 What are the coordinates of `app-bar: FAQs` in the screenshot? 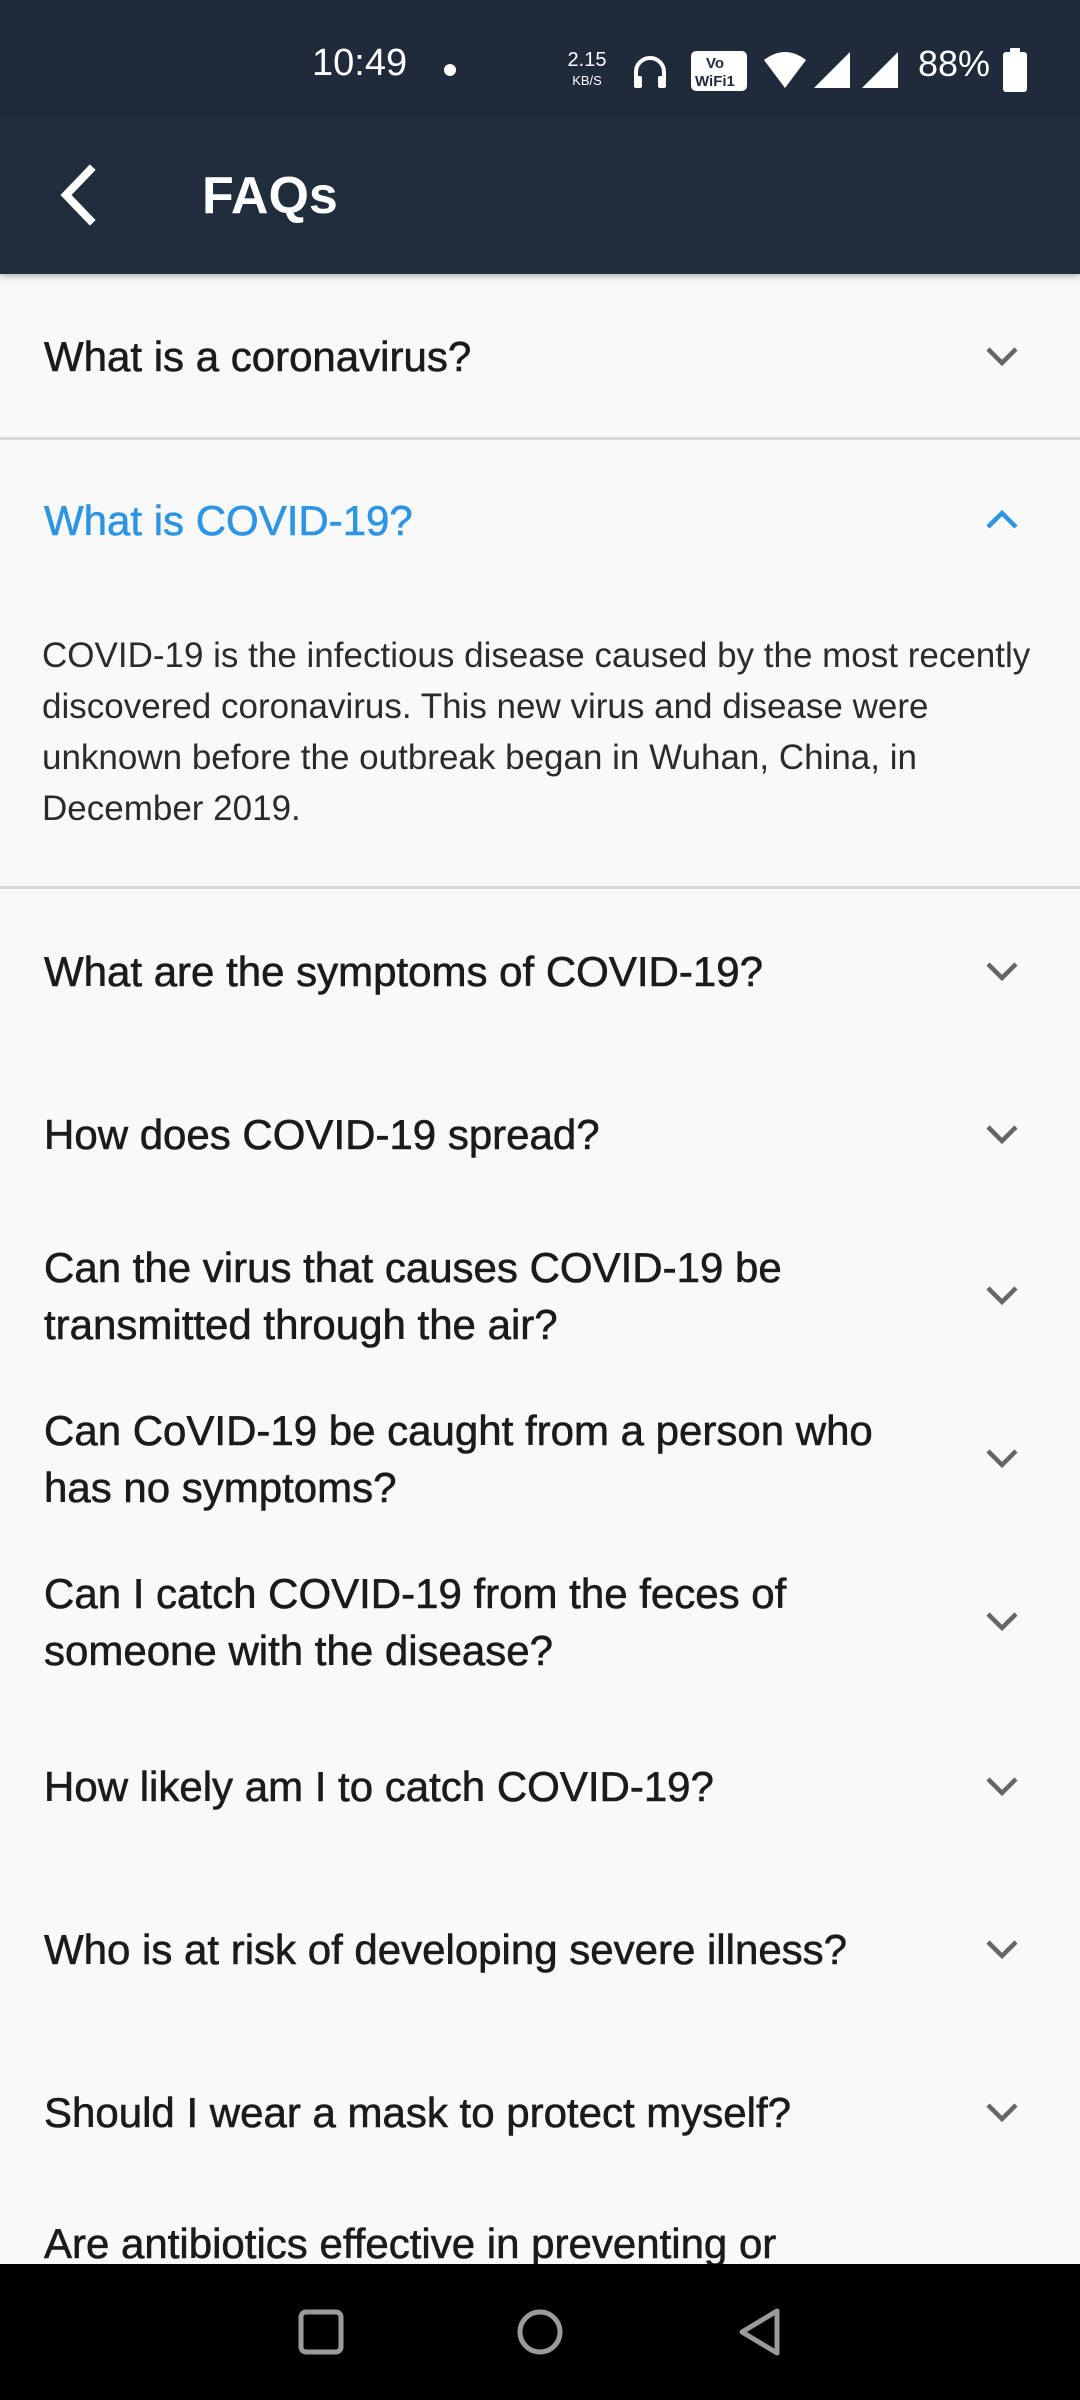 It's located at (540, 195).